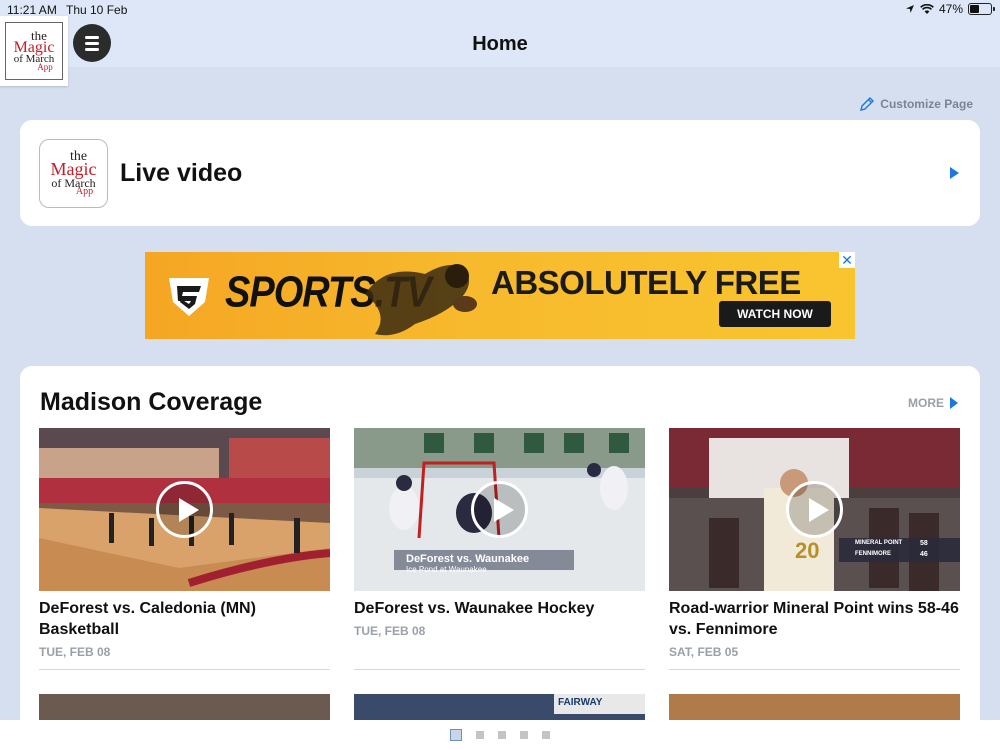  What do you see at coordinates (807, 550) in the screenshot?
I see `jersey-number: 20` at bounding box center [807, 550].